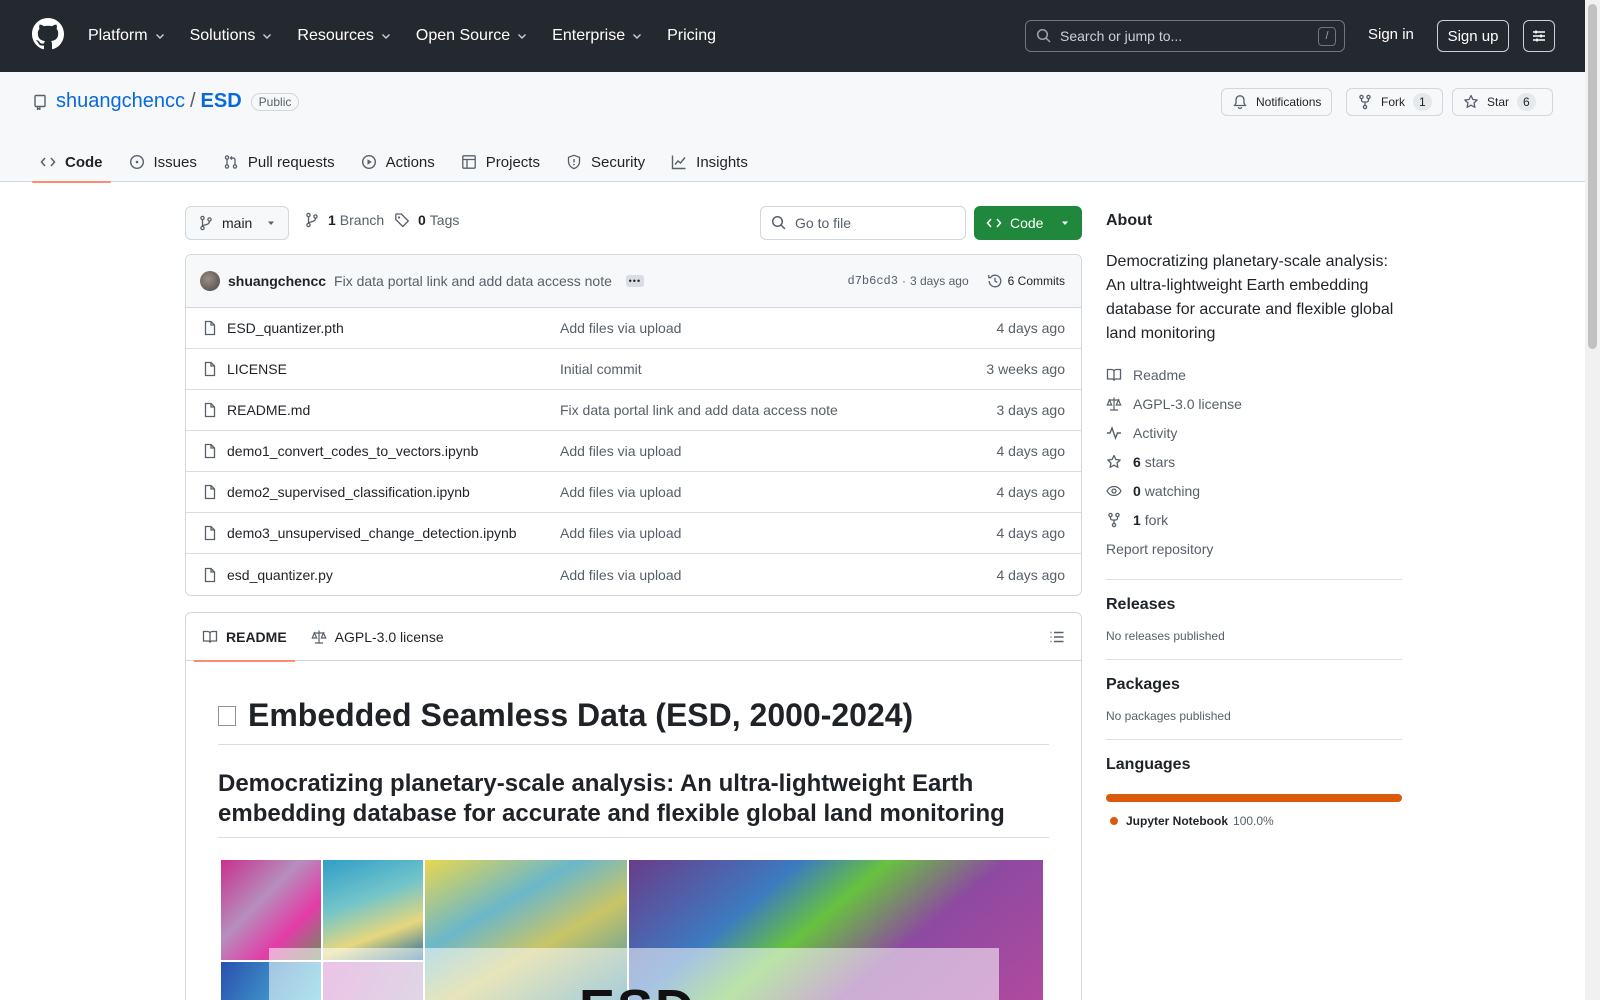  What do you see at coordinates (312, 220) in the screenshot?
I see `branch-icon` at bounding box center [312, 220].